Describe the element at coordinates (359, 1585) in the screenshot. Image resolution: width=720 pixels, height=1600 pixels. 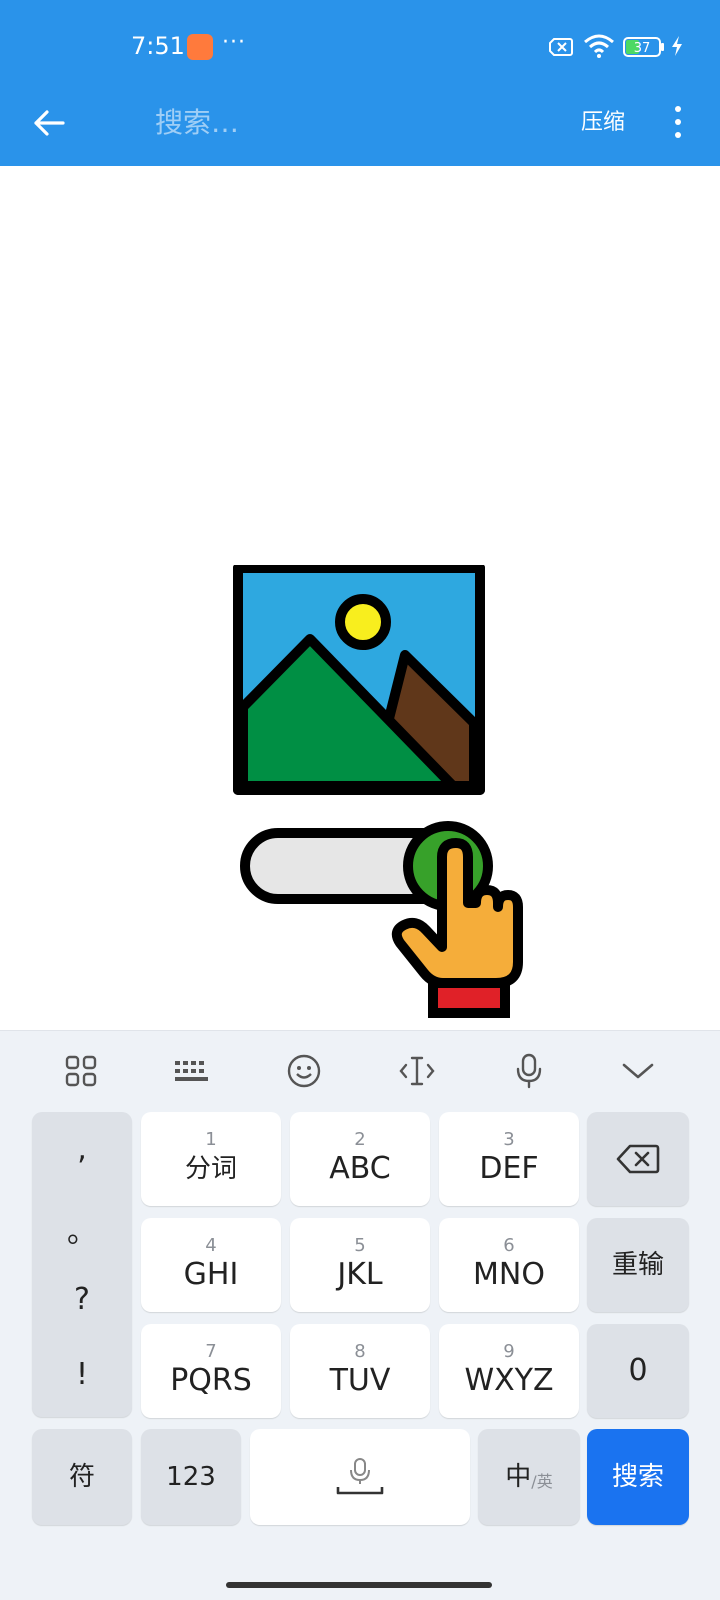
I see `home-indicator` at that location.